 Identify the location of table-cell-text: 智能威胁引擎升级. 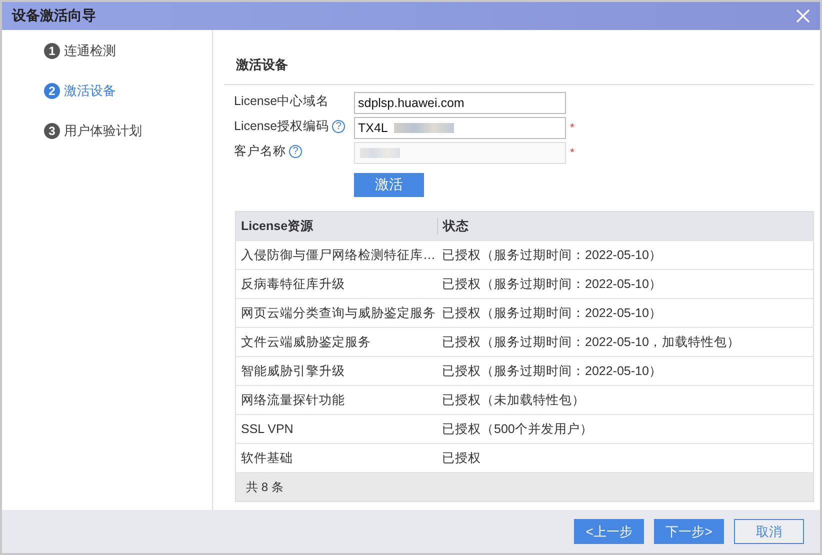
(293, 371).